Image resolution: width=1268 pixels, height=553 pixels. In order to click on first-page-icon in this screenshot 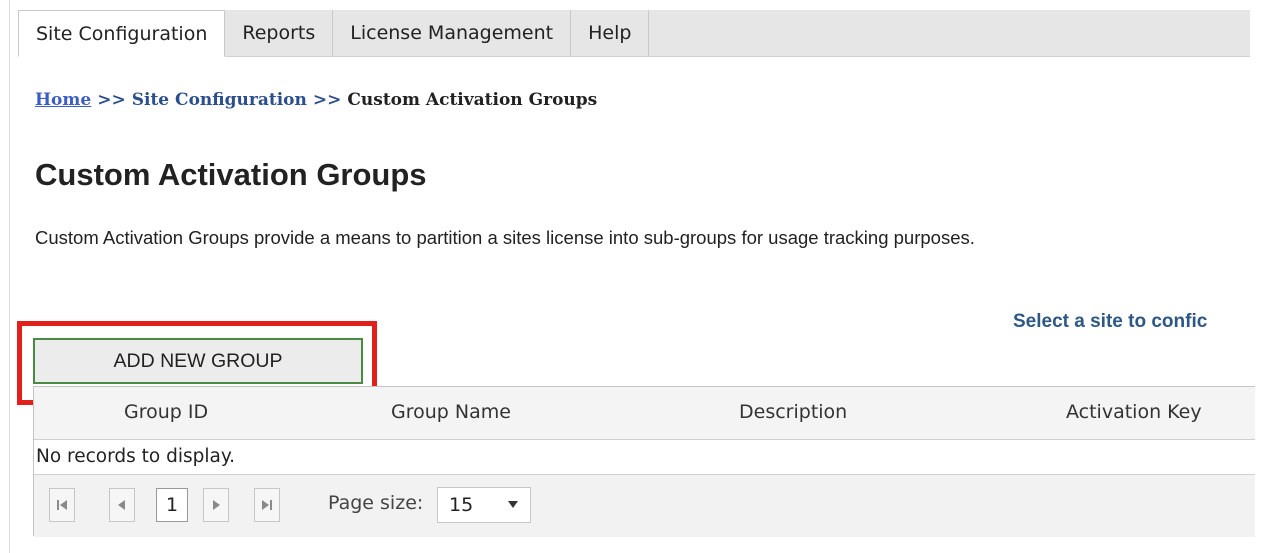, I will do `click(62, 505)`.